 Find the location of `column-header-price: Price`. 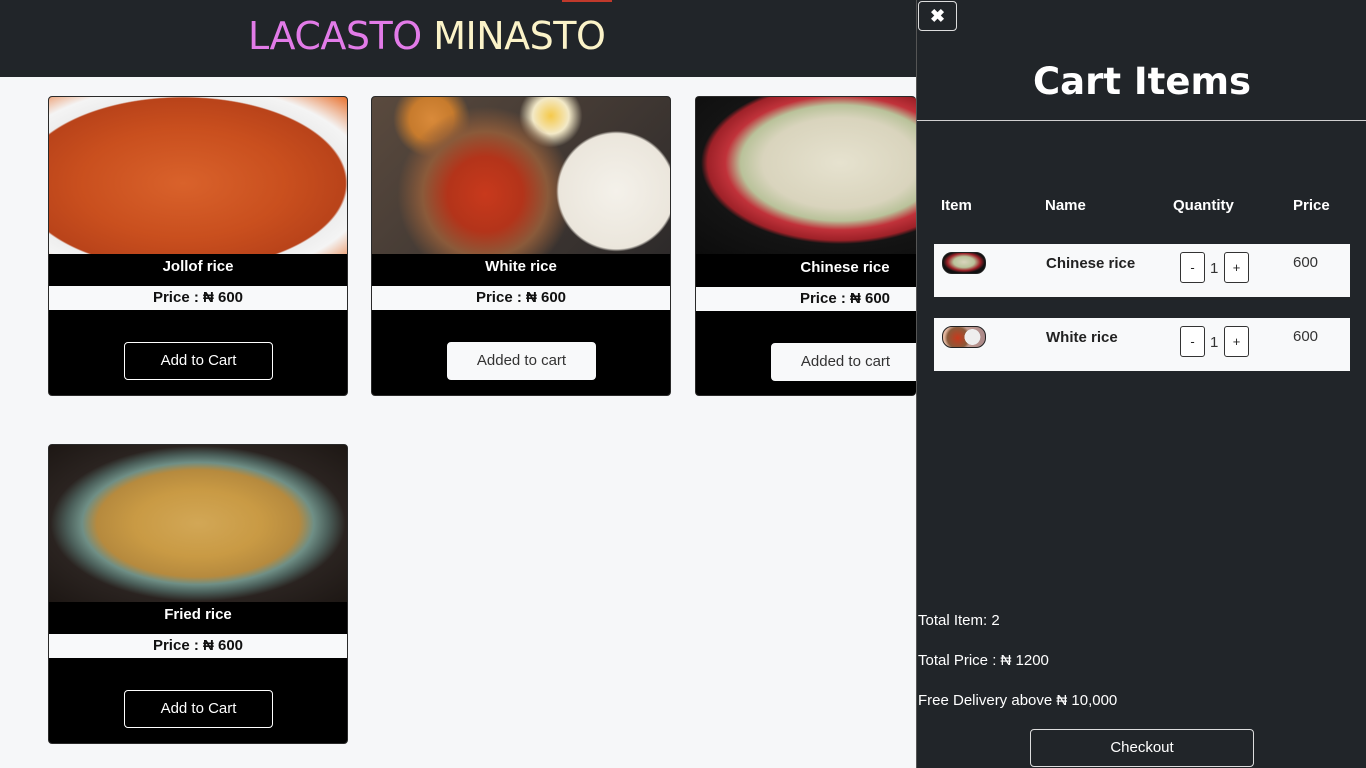

column-header-price: Price is located at coordinates (1311, 205).